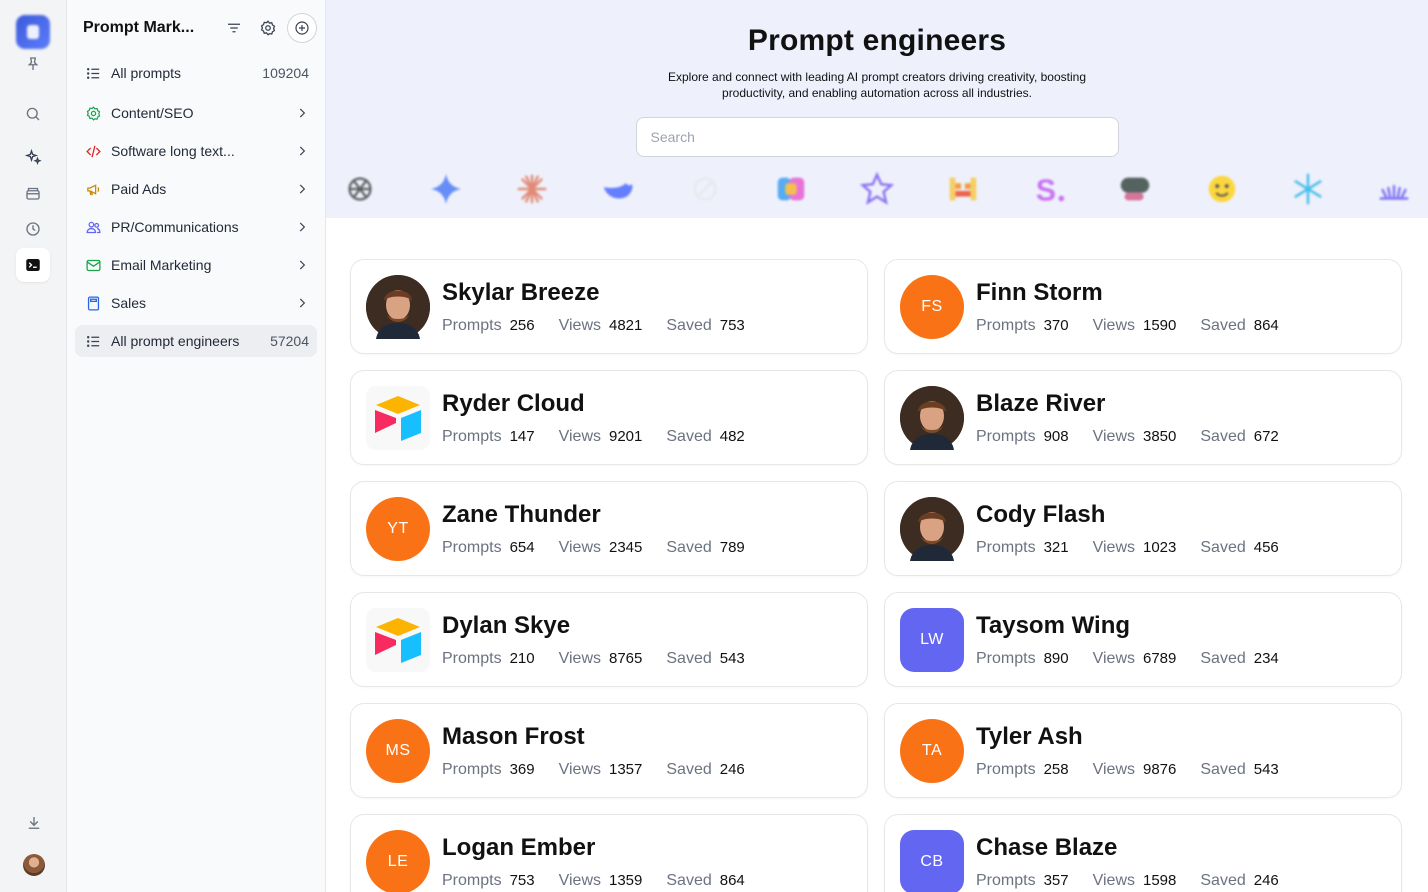 The image size is (1428, 892). Describe the element at coordinates (196, 73) in the screenshot. I see `sidebar-item-all-prompts: All prompts 109204` at that location.